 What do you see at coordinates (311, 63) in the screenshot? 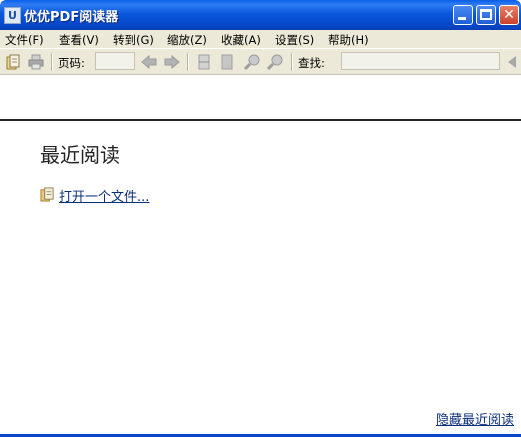
I see `find-label: 查找:` at bounding box center [311, 63].